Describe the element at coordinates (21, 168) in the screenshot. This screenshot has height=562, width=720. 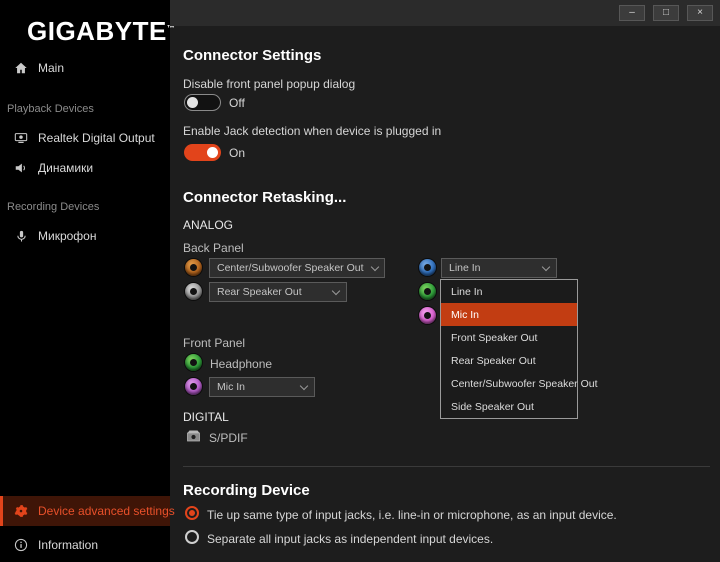
I see `speaker-icon` at that location.